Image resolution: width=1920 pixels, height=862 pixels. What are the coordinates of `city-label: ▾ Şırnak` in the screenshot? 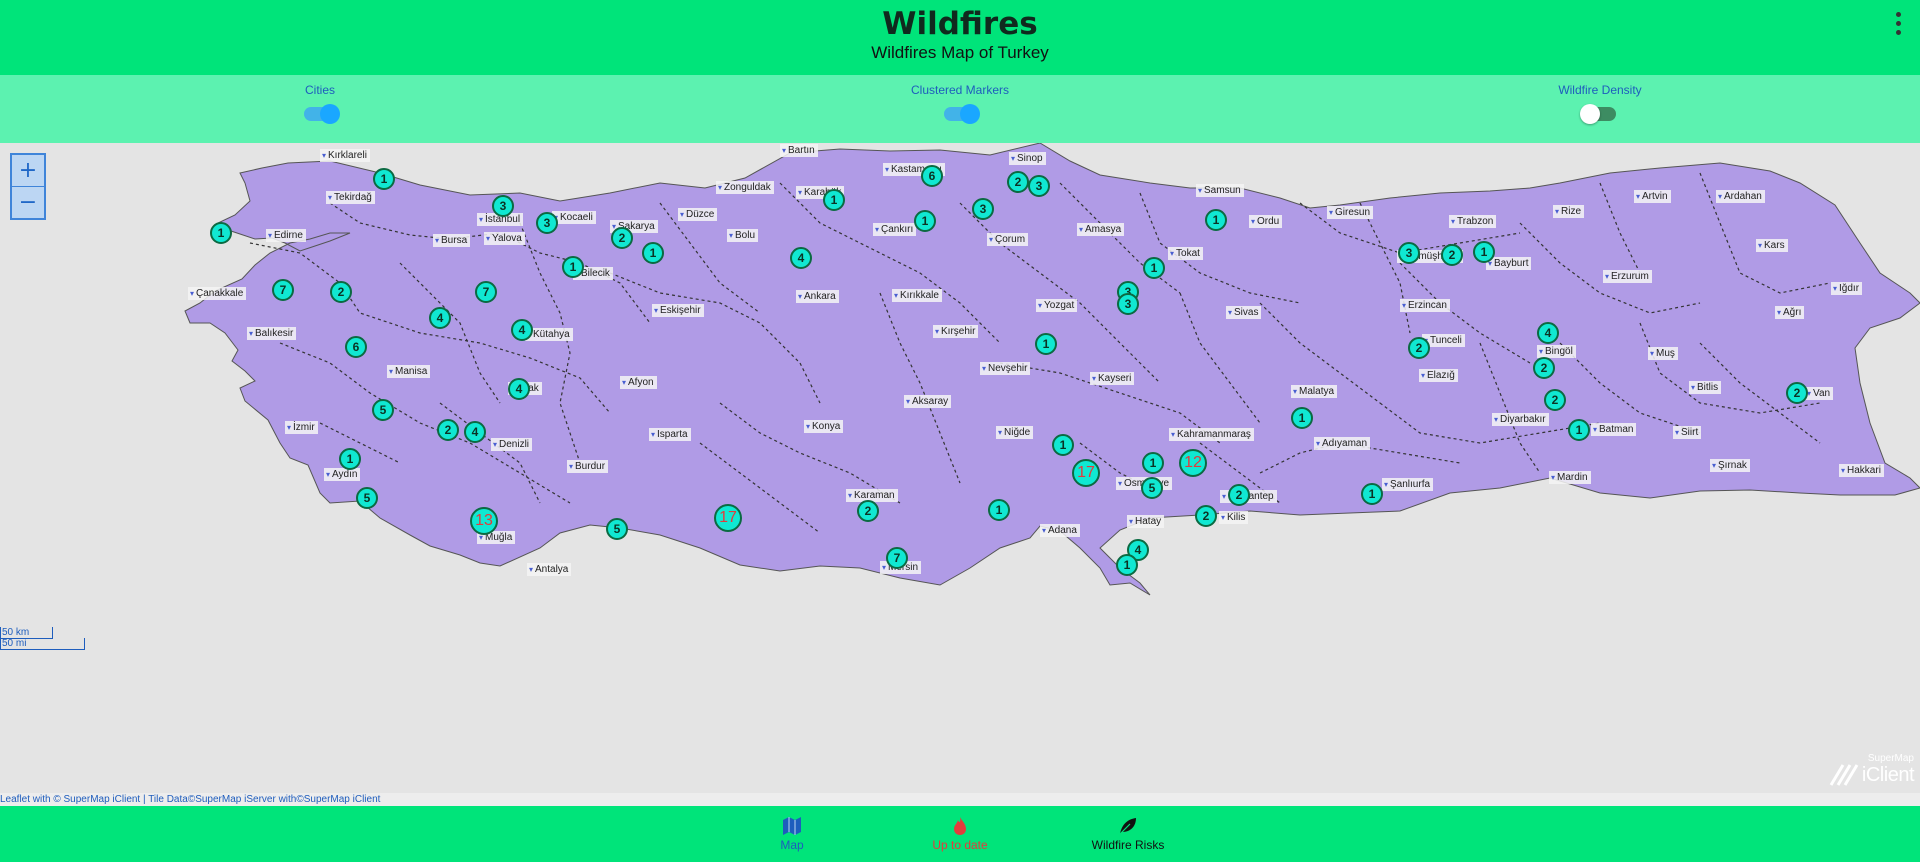 It's located at (1730, 465).